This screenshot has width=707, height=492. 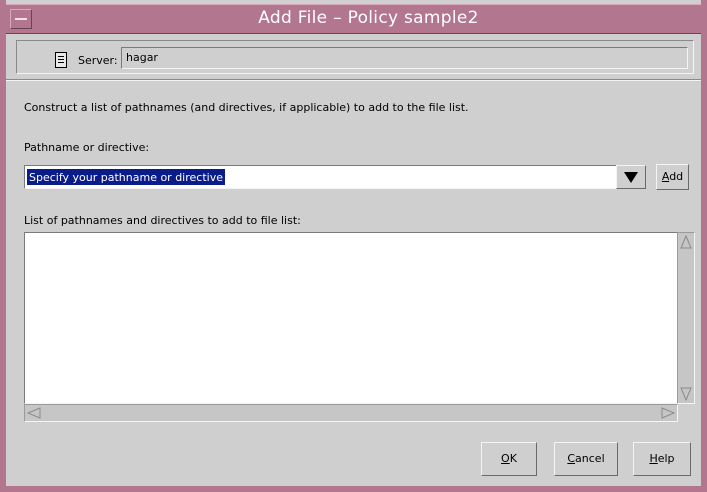 I want to click on ok-button: OK, so click(x=509, y=459).